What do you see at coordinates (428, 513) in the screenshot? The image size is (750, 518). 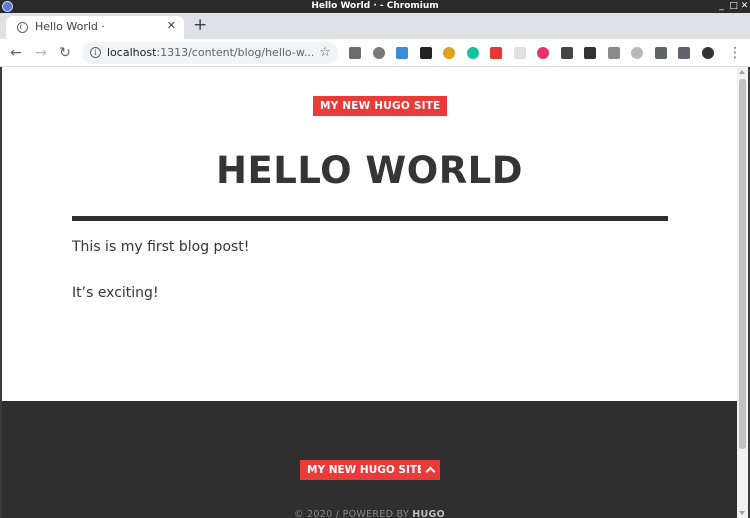 I see `hugo-link: HUGO` at bounding box center [428, 513].